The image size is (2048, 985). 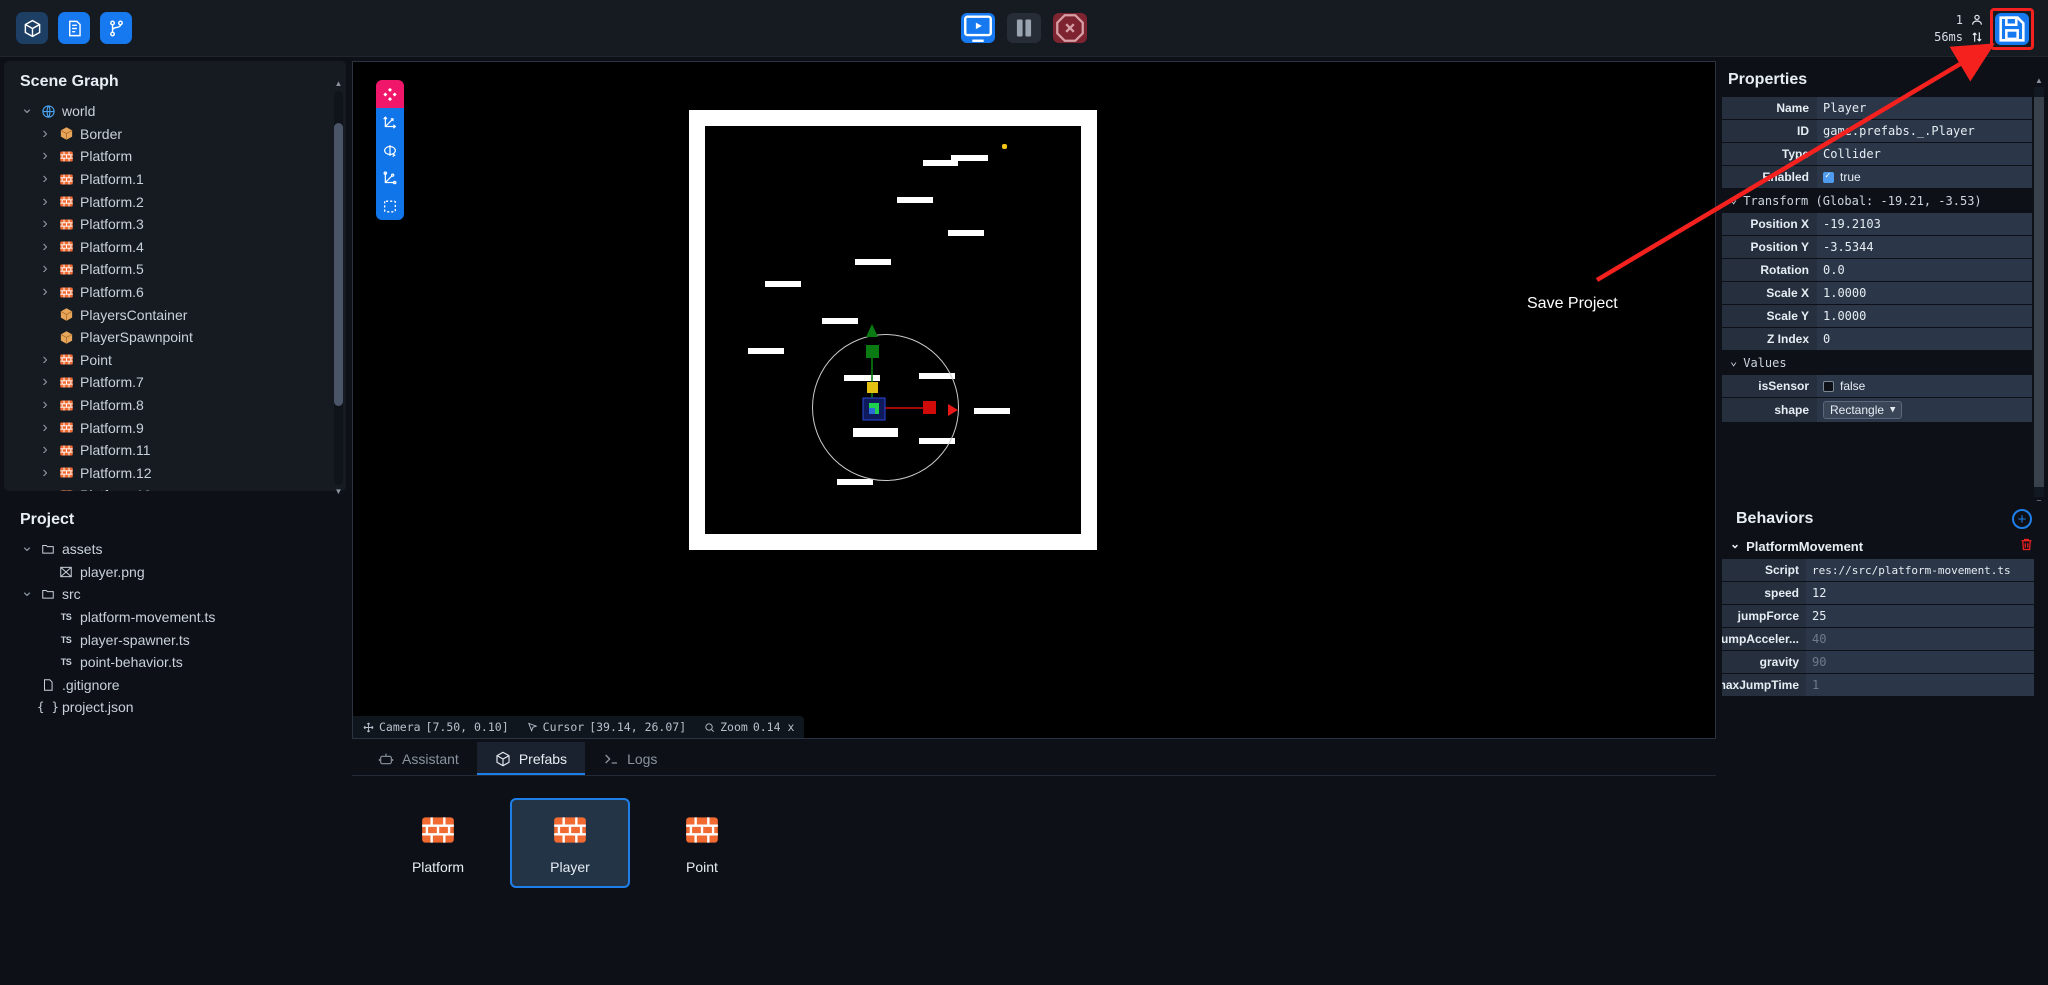 I want to click on scene-graph-item: › Platform.3, so click(x=178, y=224).